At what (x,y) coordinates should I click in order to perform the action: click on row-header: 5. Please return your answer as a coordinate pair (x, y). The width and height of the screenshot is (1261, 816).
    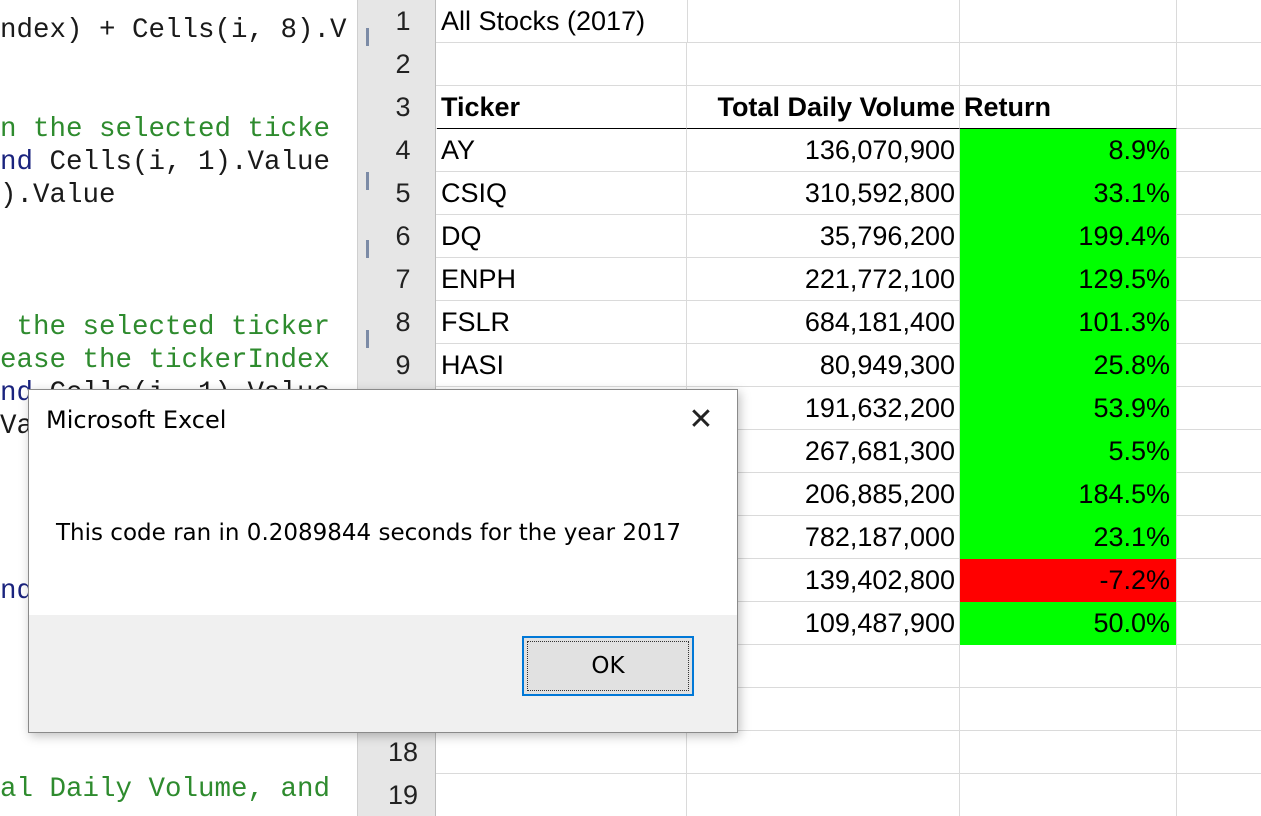
    Looking at the image, I should click on (403, 193).